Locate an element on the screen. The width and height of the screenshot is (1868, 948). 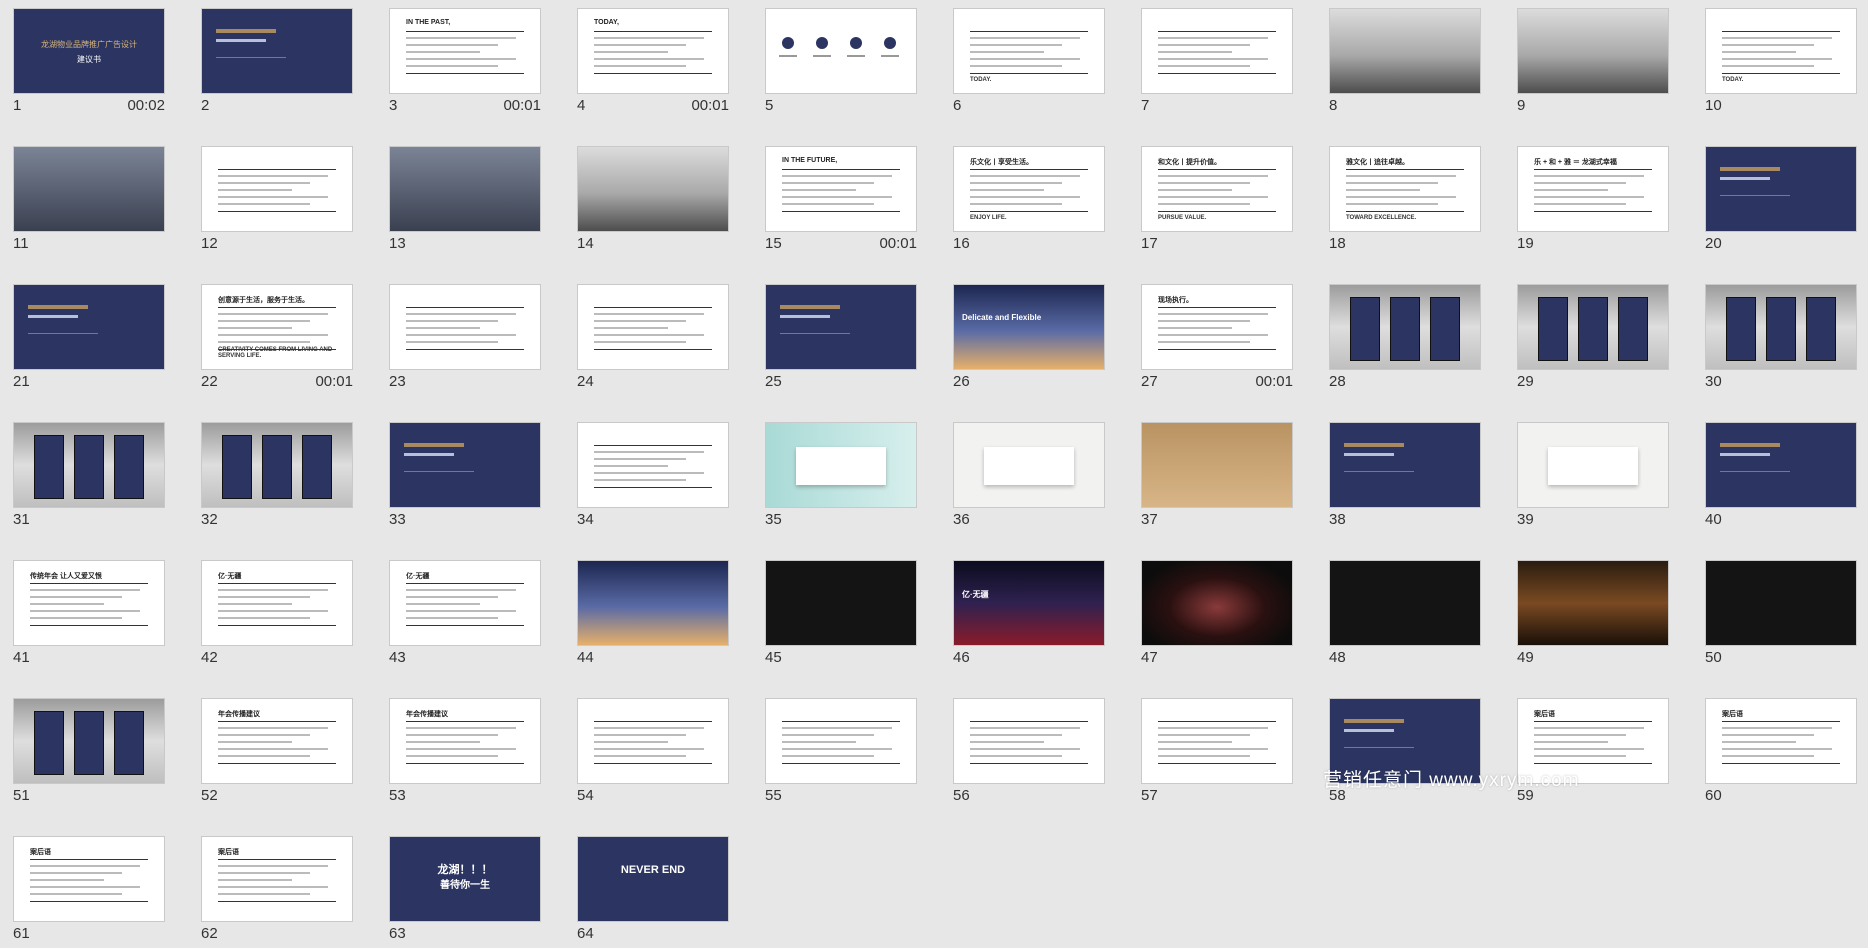
slide-preview: 现场执行。 is located at coordinates (1217, 327).